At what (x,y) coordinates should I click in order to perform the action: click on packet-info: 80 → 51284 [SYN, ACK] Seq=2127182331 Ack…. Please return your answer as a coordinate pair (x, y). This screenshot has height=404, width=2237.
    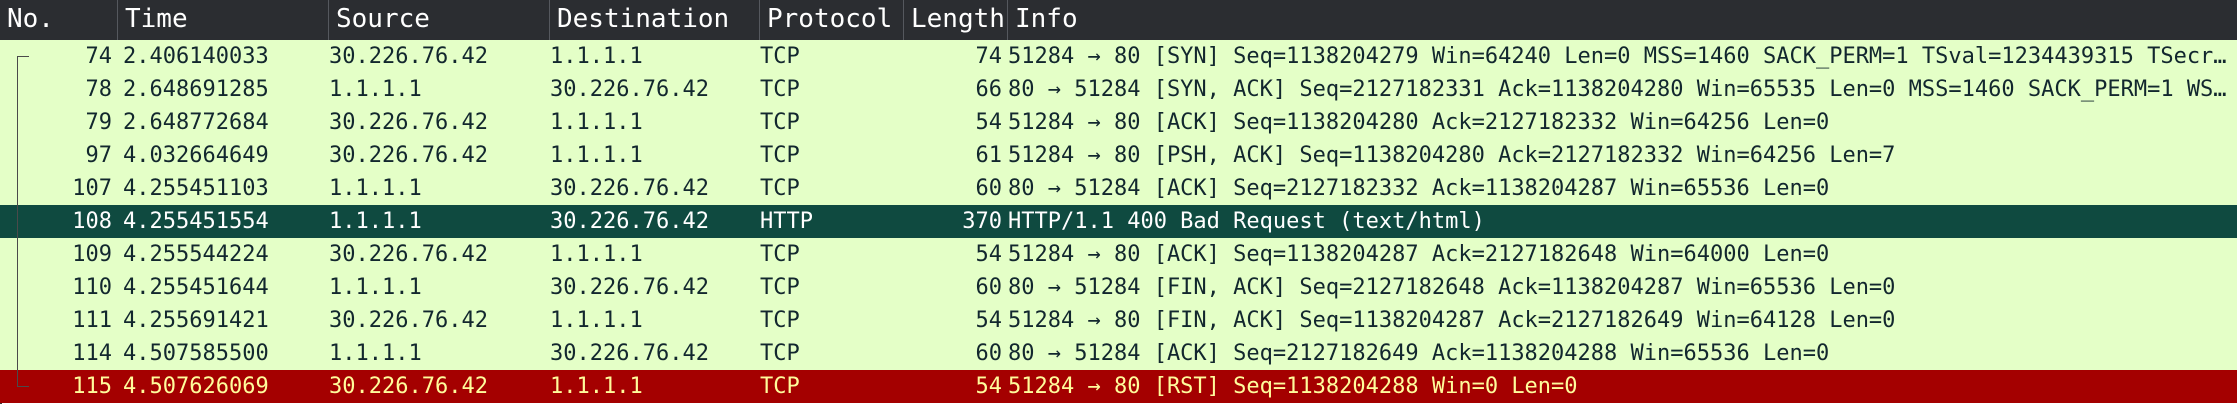
    Looking at the image, I should click on (1617, 89).